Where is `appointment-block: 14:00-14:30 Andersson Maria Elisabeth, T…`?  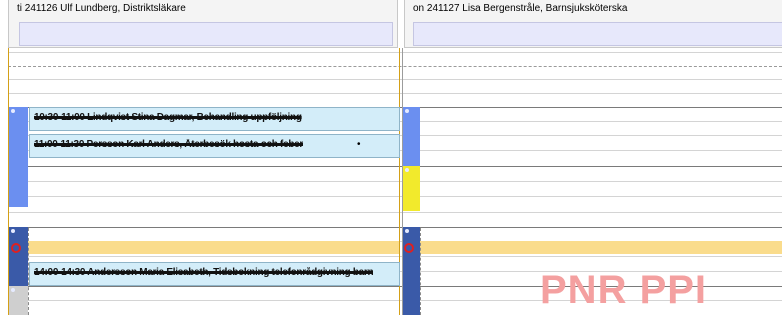
appointment-block: 14:00-14:30 Andersson Maria Elisabeth, T… is located at coordinates (214, 274).